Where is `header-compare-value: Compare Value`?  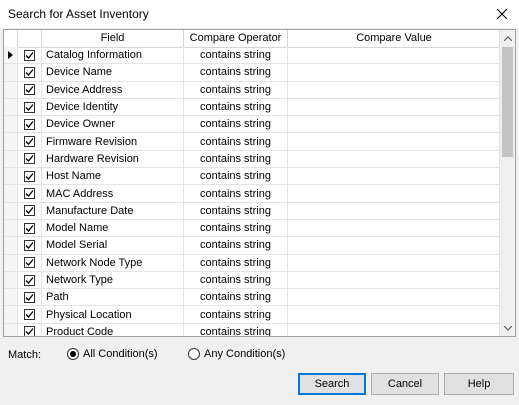
header-compare-value: Compare Value is located at coordinates (394, 38).